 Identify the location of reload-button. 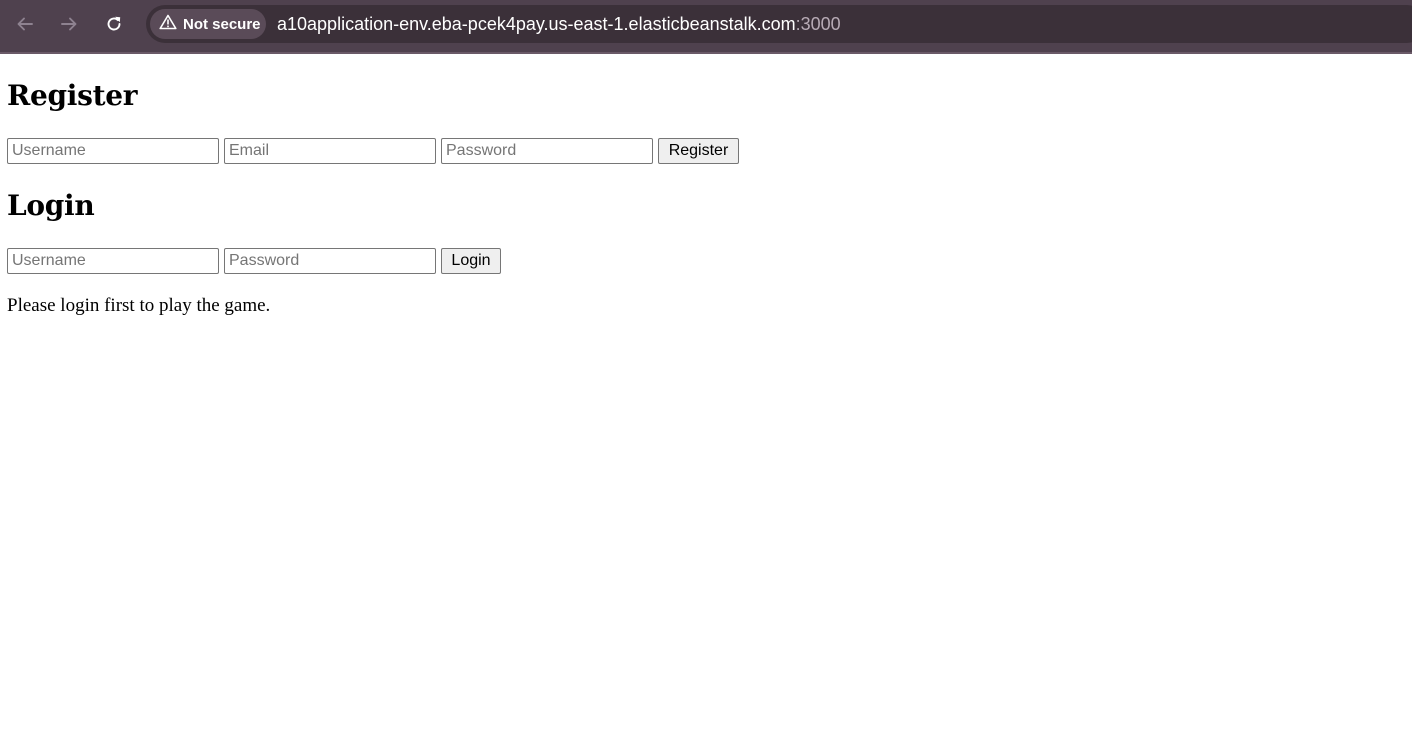
(114, 24).